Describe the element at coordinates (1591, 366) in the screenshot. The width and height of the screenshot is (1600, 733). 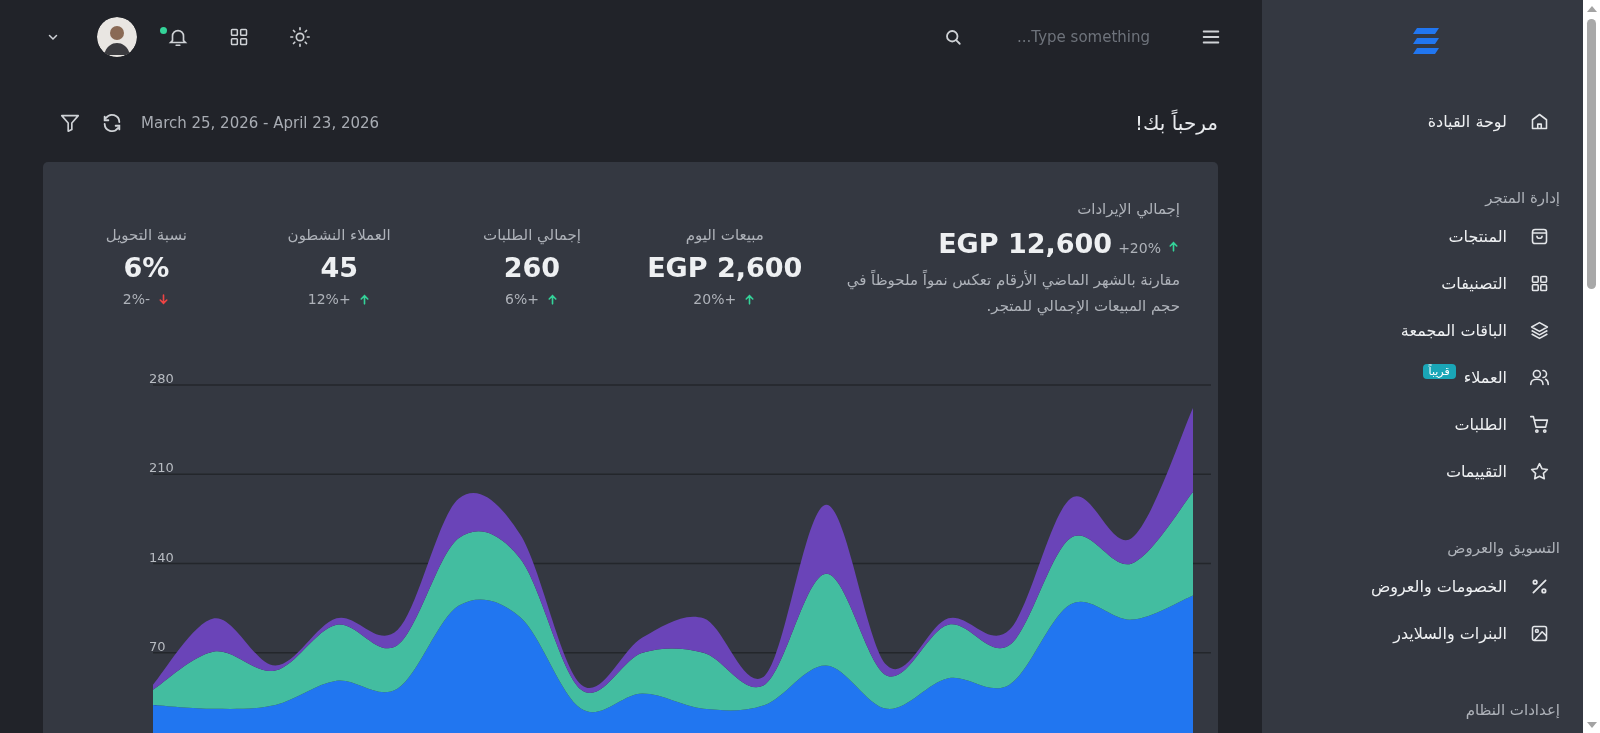
I see `scrollbar` at that location.